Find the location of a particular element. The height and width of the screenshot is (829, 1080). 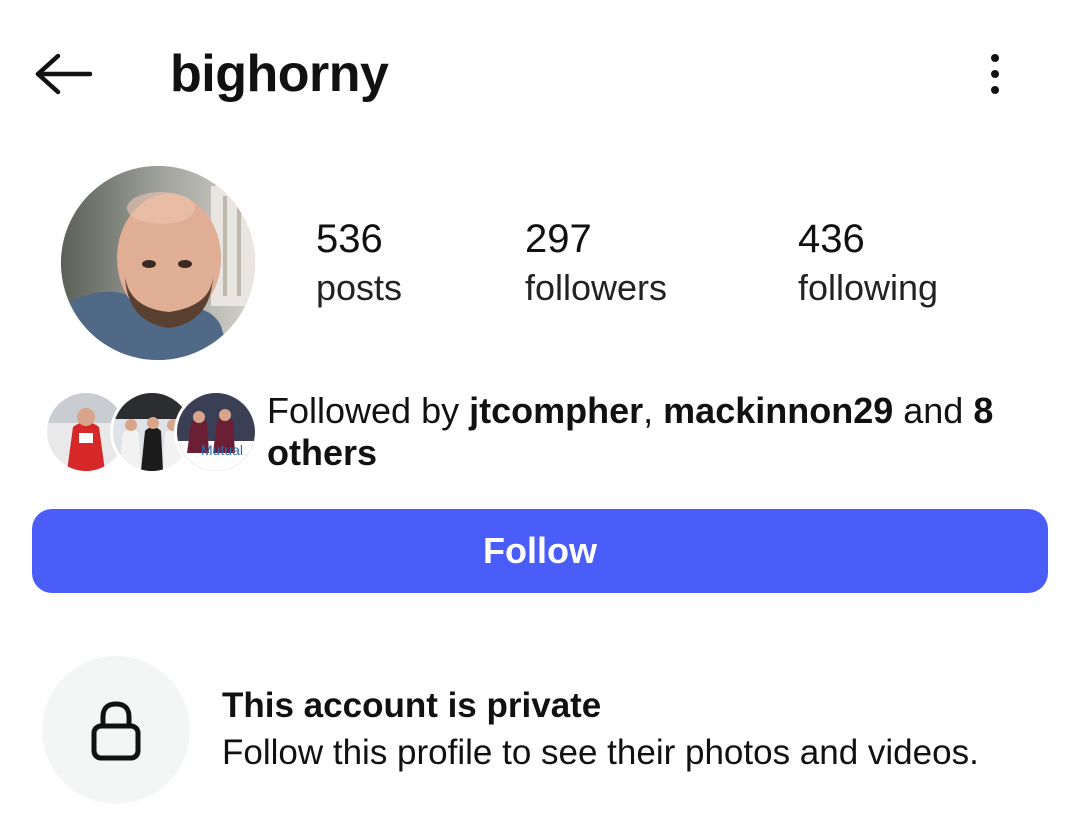

followers-count: 297 is located at coordinates (558, 239).